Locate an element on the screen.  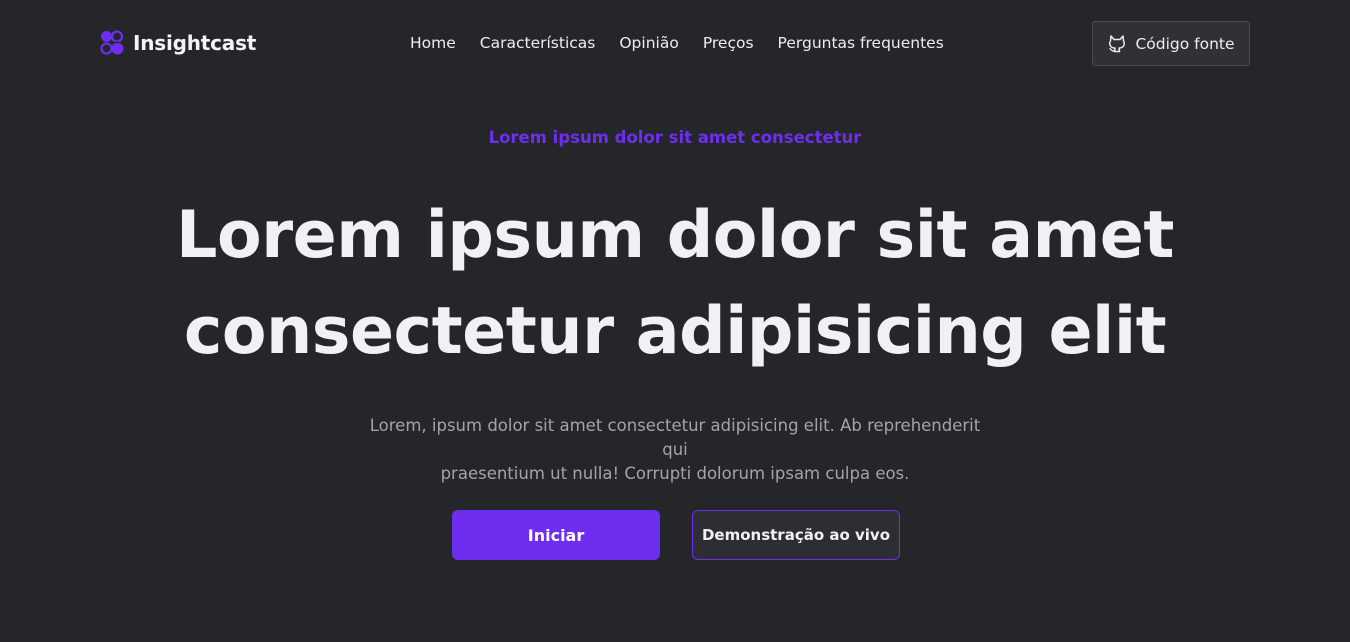
brand: Insightcast is located at coordinates (178, 43).